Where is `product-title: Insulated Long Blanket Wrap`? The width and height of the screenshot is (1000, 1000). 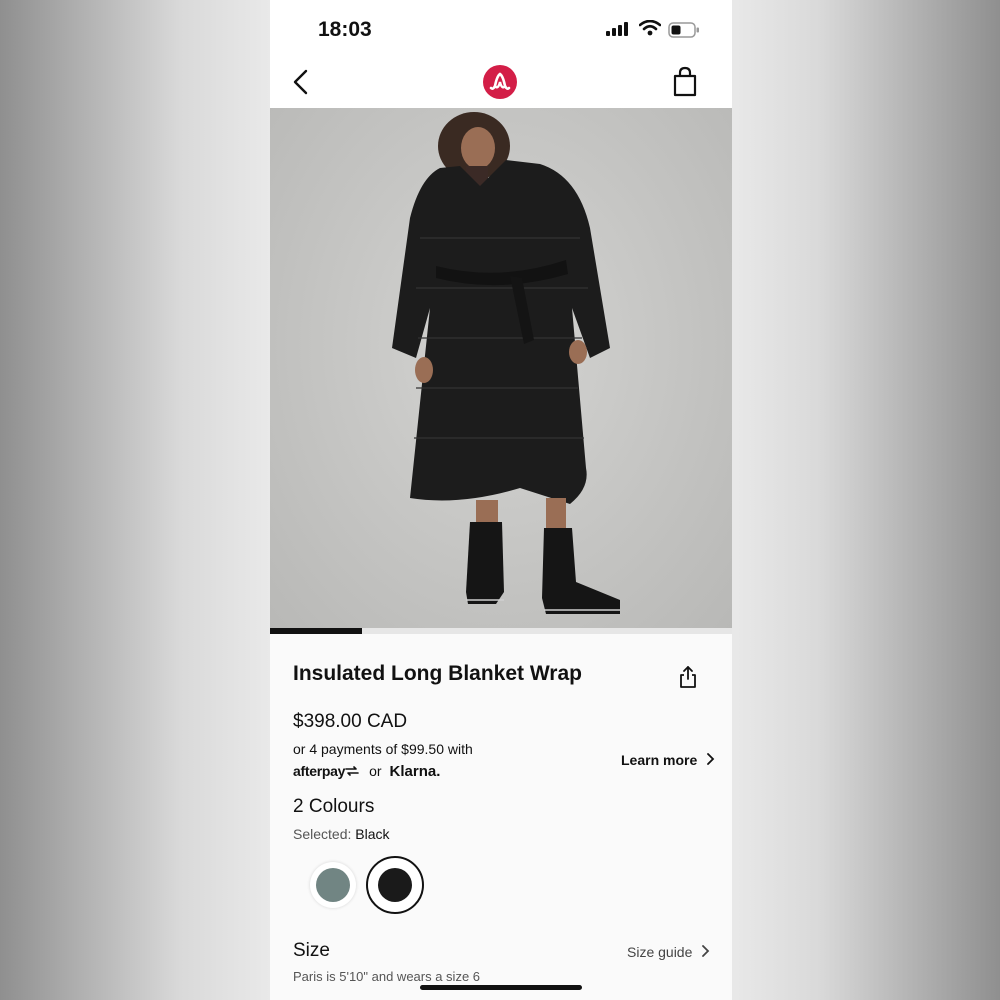 product-title: Insulated Long Blanket Wrap is located at coordinates (437, 673).